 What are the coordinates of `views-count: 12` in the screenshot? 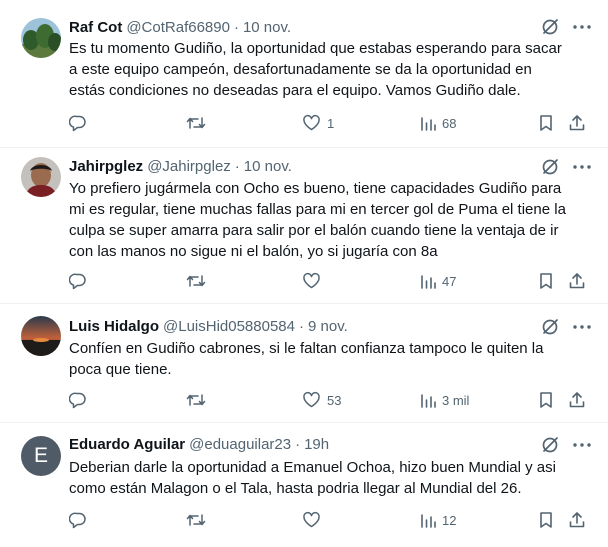 It's located at (449, 520).